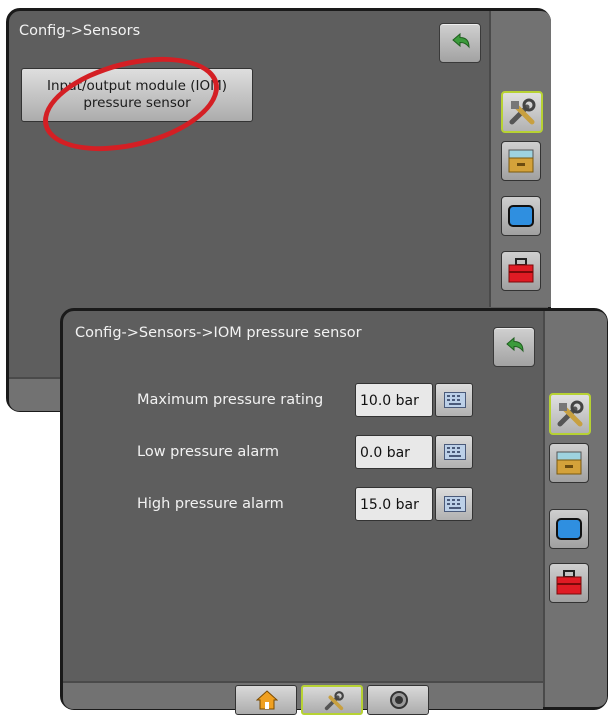 This screenshot has width=609, height=715. I want to click on low-pressure-keyboard-button, so click(454, 452).